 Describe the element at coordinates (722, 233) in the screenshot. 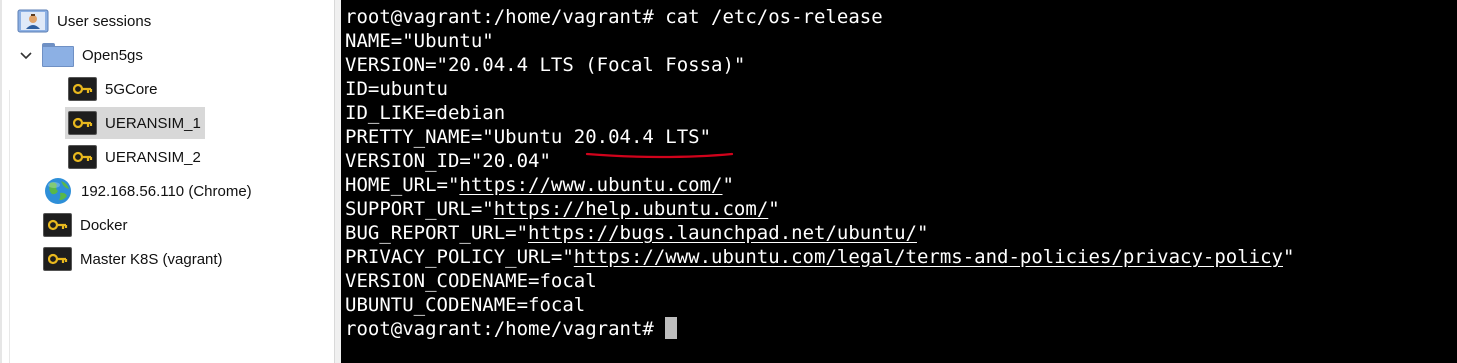

I see `bug-report-url-link: https://bugs.launchpad.net/ubuntu/` at that location.